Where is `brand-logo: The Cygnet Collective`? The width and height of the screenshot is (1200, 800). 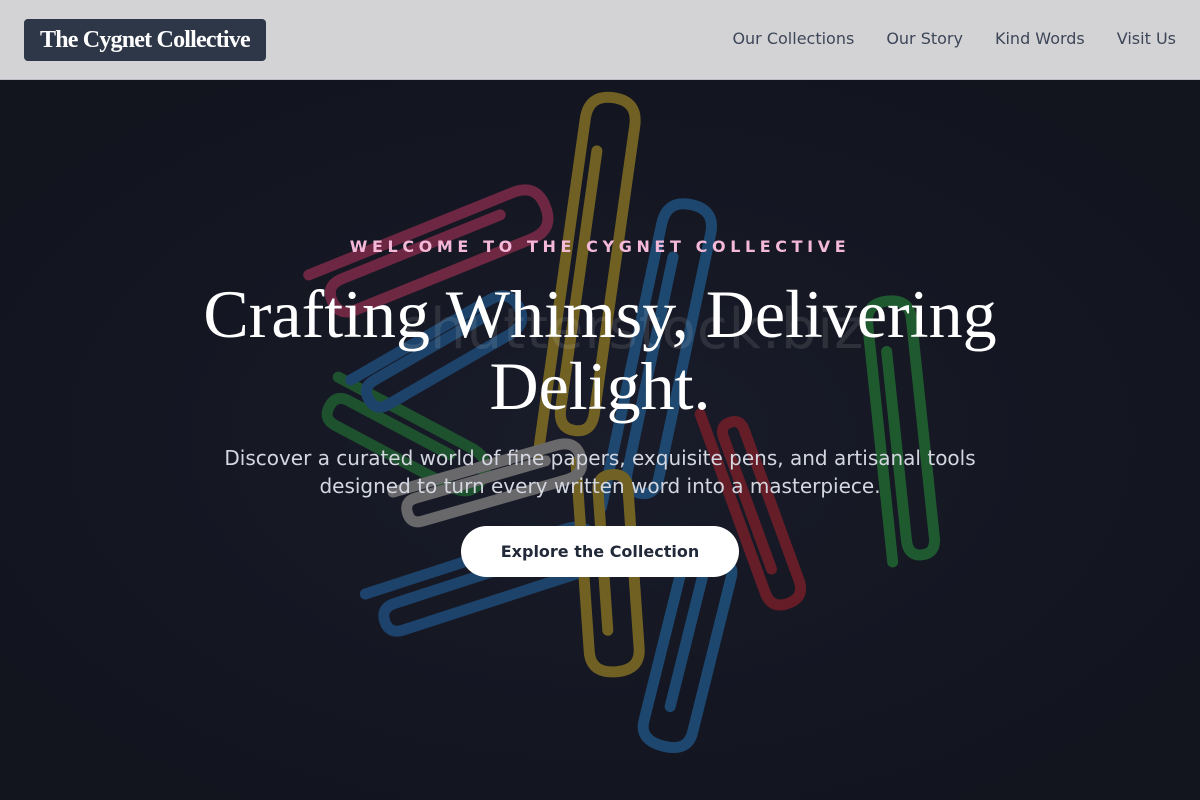 brand-logo: The Cygnet Collective is located at coordinates (145, 40).